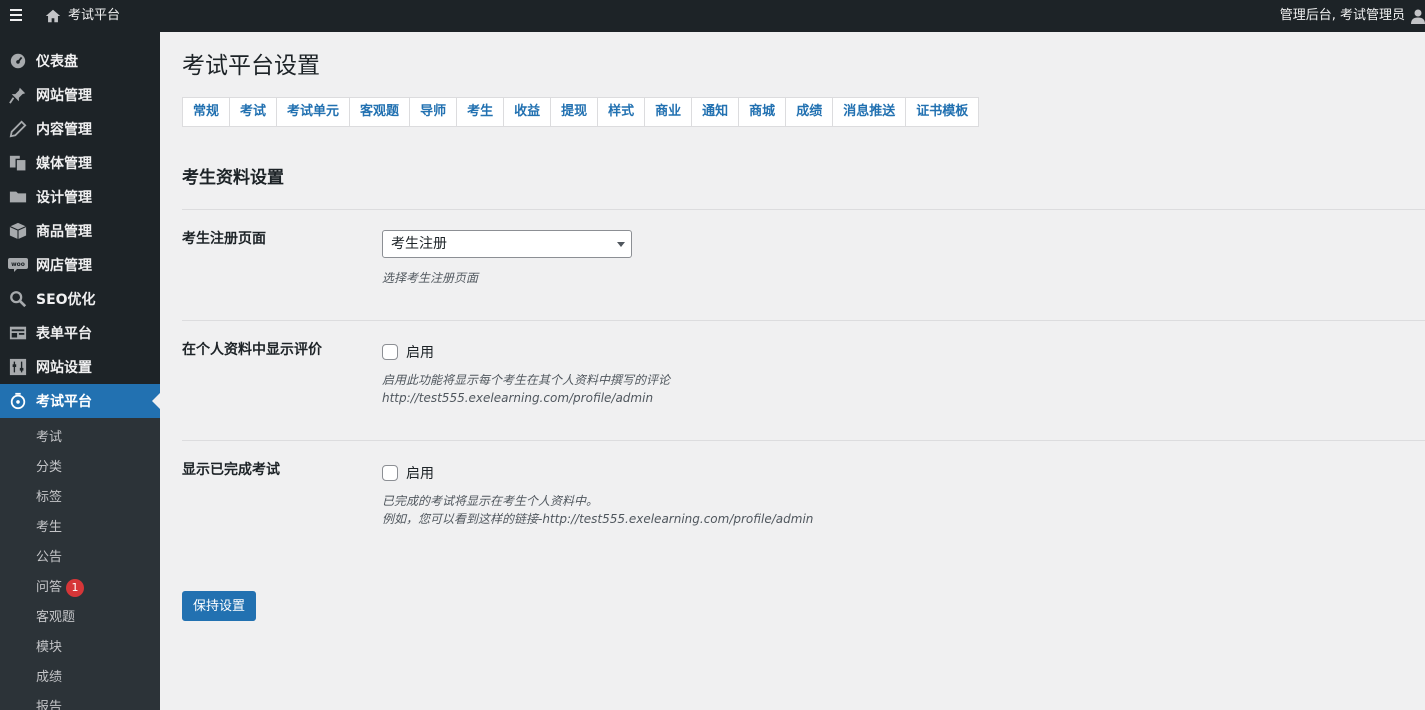 The image size is (1425, 710). I want to click on registration-page-select: 考生注册, so click(507, 244).